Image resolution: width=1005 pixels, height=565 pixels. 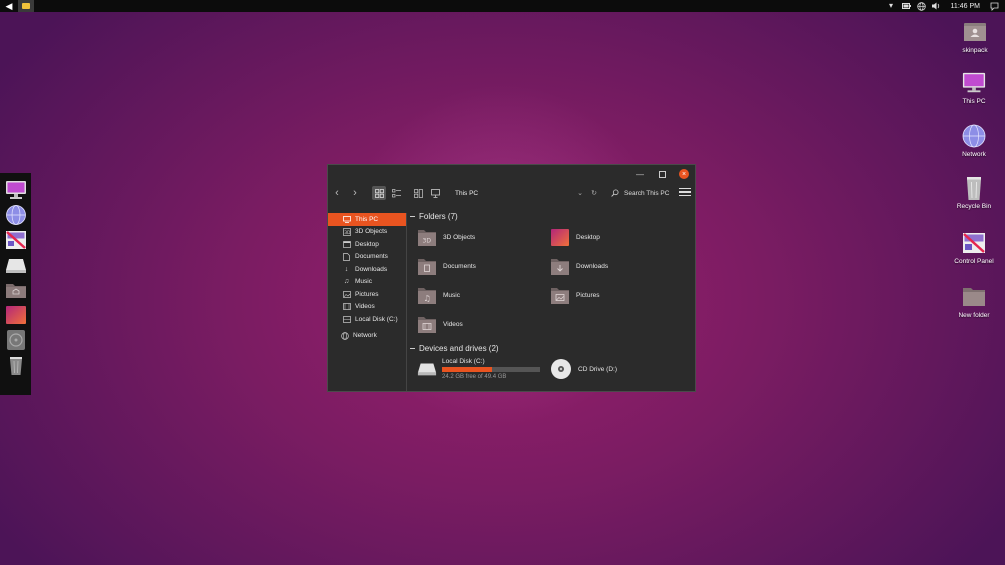 I want to click on network-globe-icon, so click(x=974, y=136).